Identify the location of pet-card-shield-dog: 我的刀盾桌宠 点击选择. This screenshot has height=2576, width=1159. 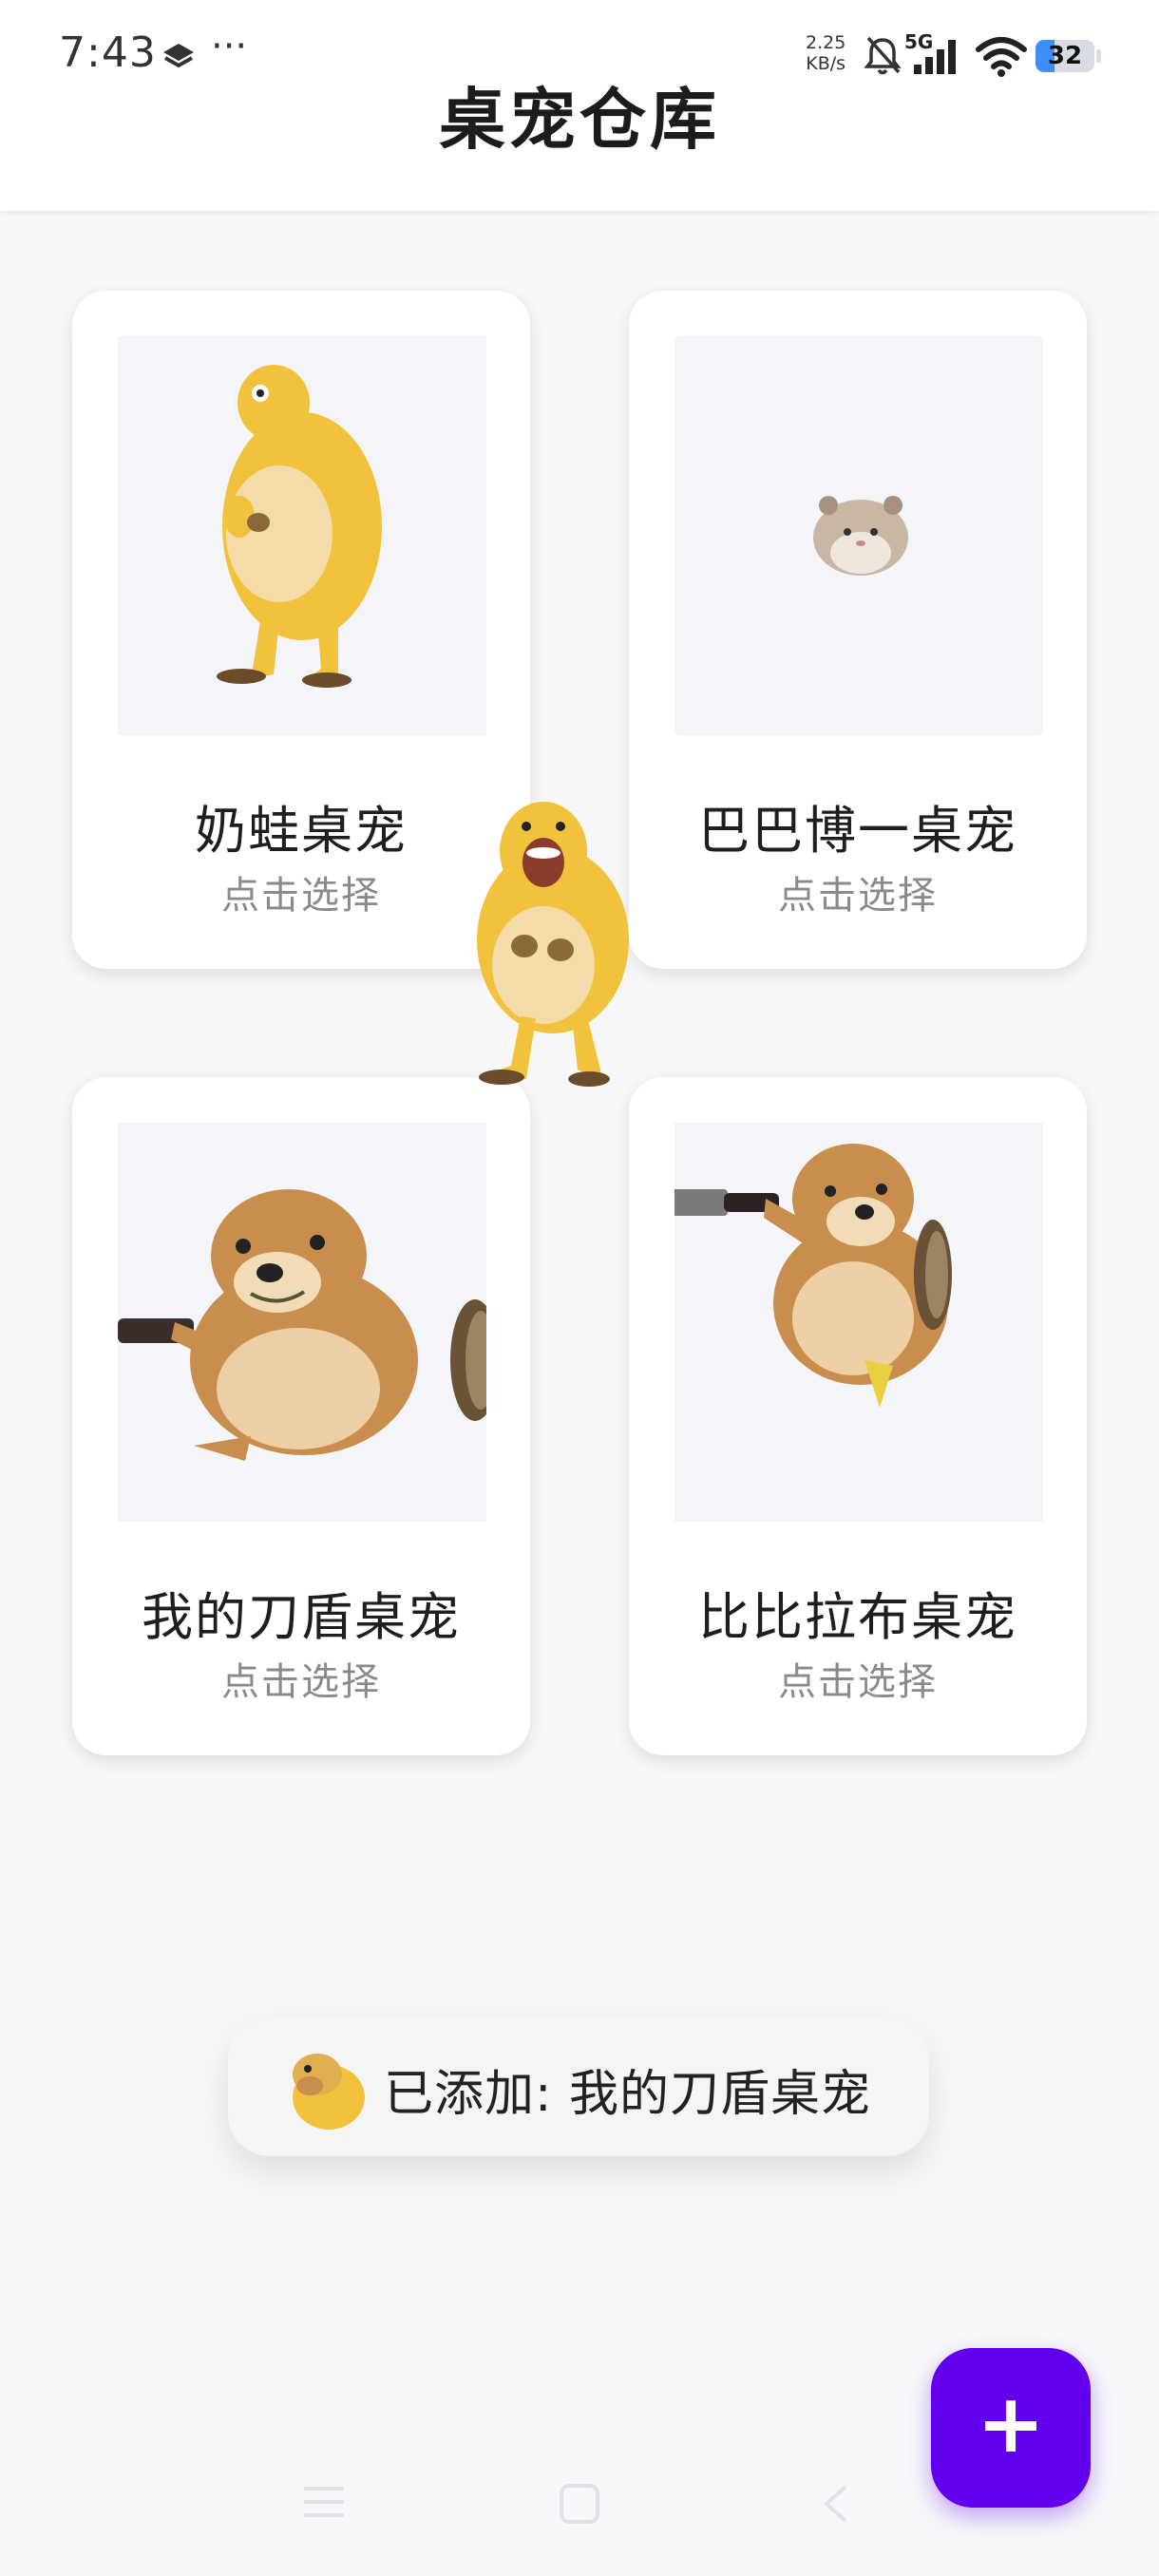
(301, 1416).